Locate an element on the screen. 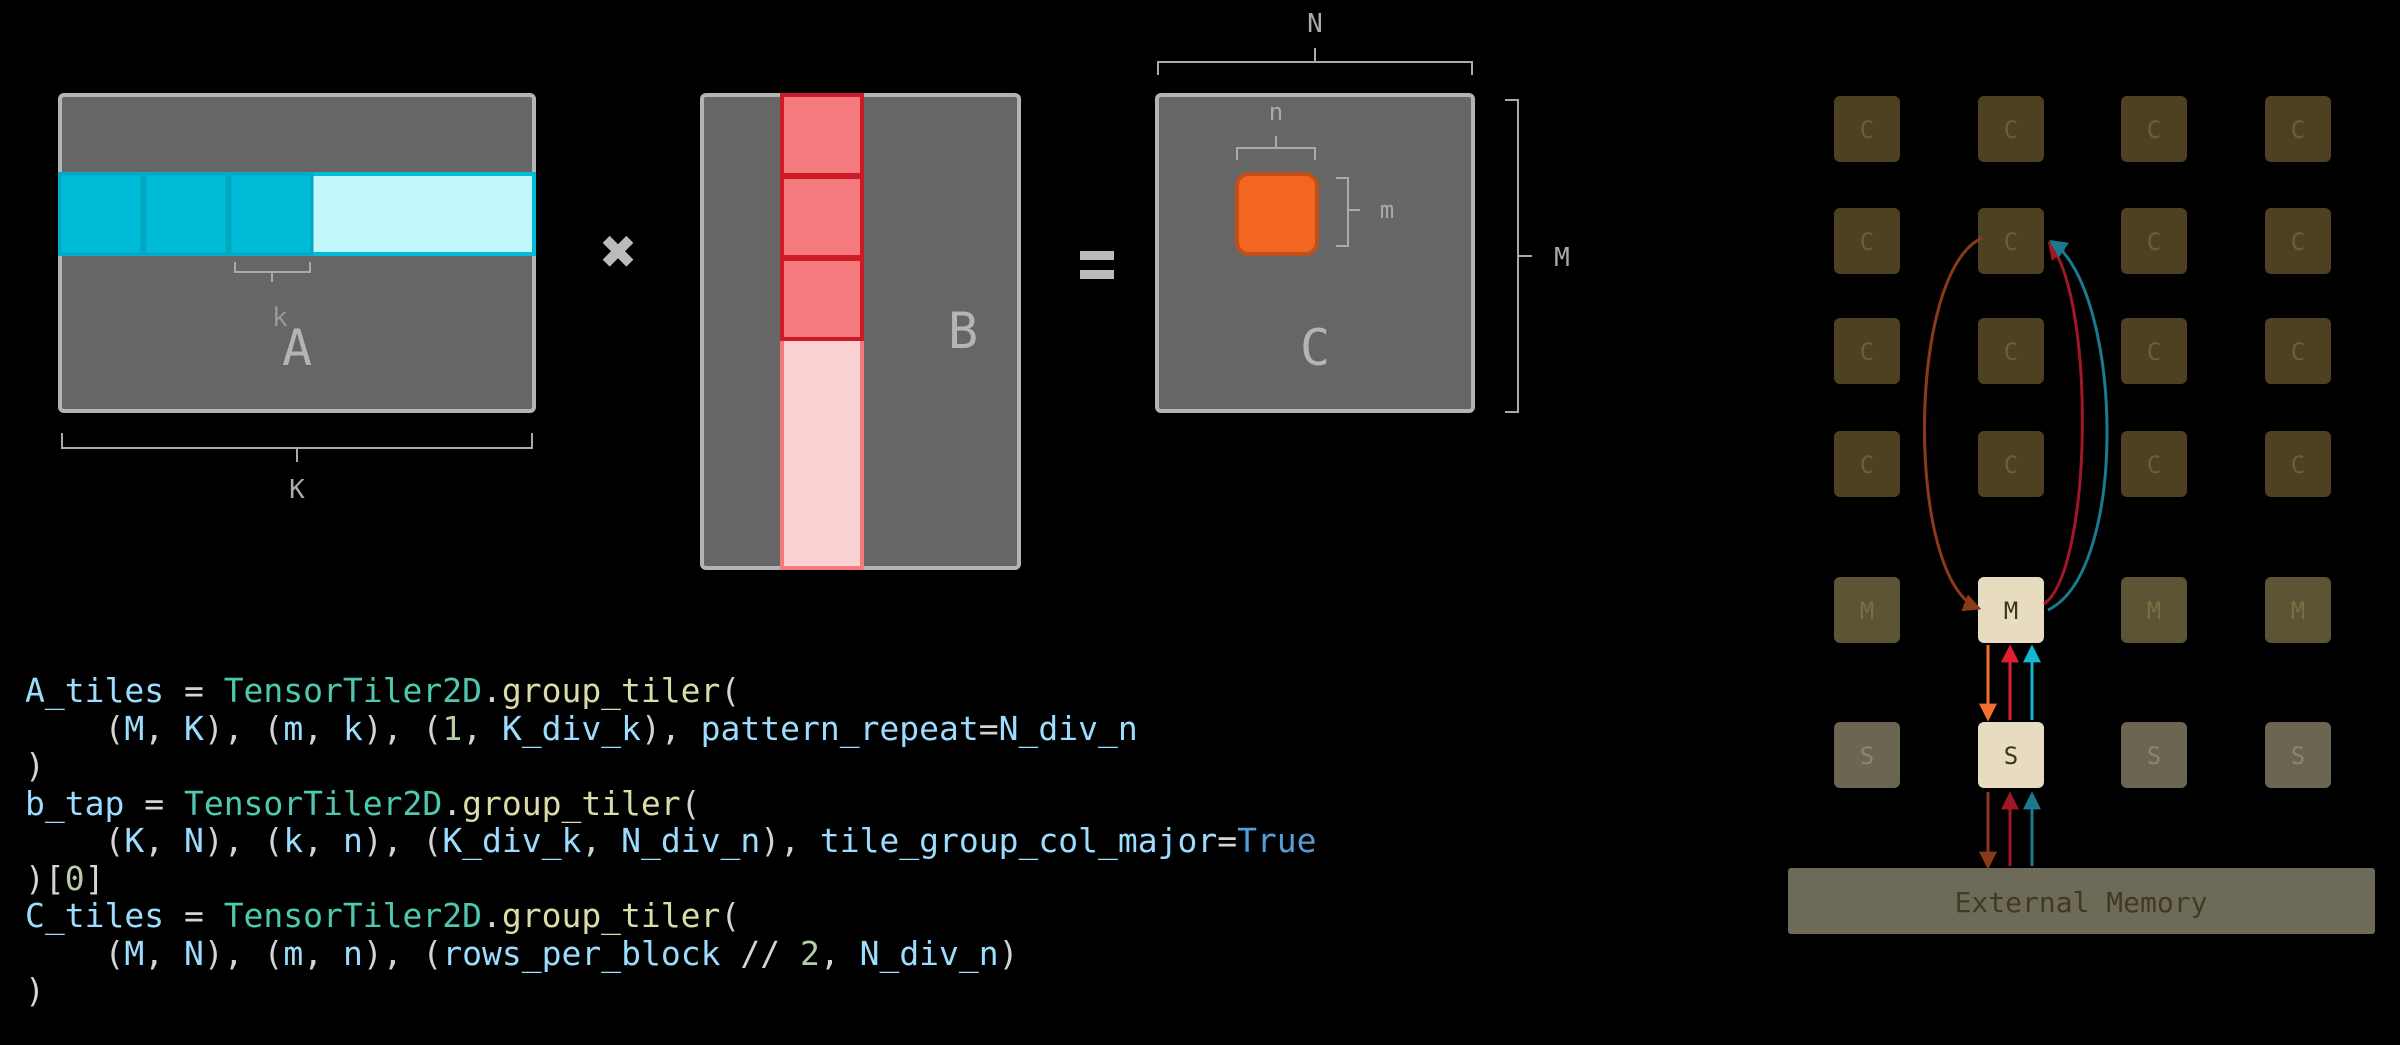  code-token: K is located at coordinates (193, 728).